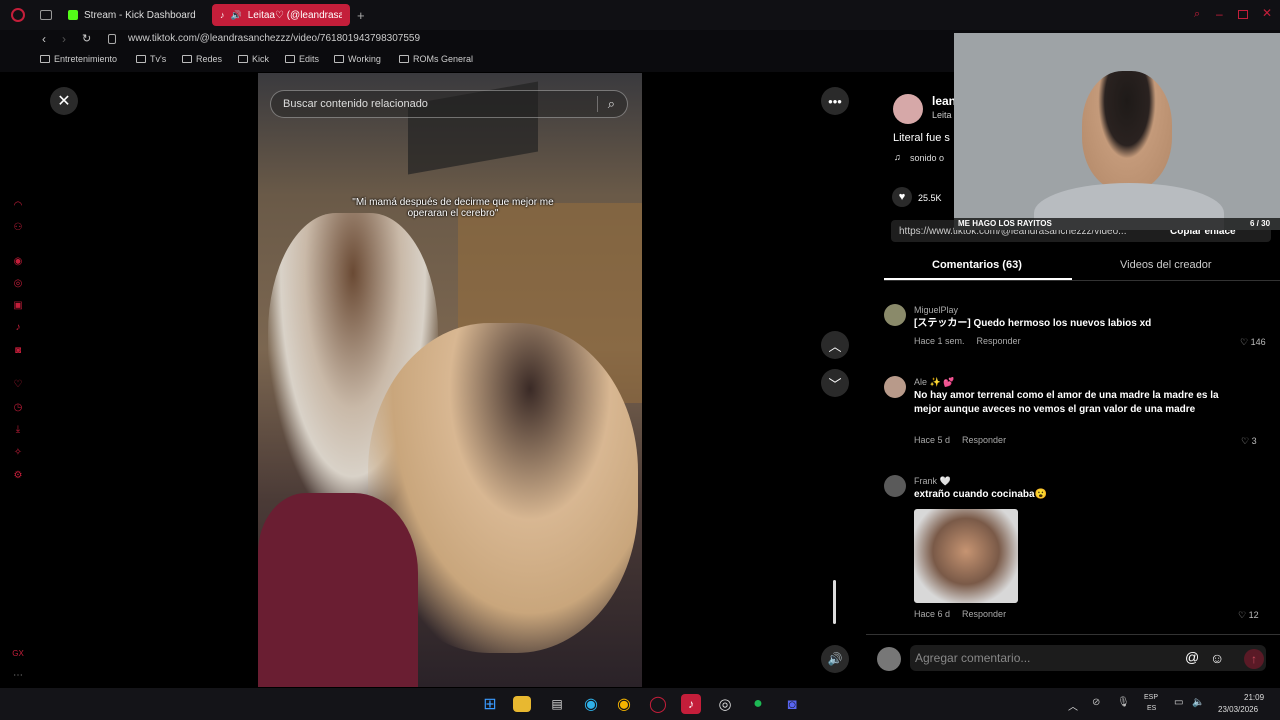  I want to click on creator-avatar, so click(908, 109).